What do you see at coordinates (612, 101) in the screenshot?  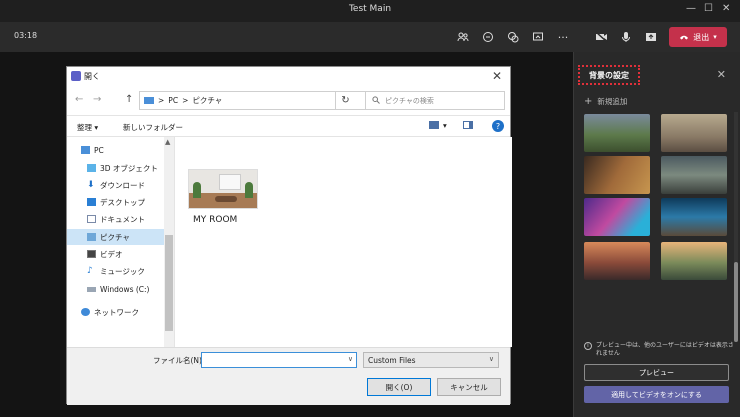 I see `add-new-label: 新規追加` at bounding box center [612, 101].